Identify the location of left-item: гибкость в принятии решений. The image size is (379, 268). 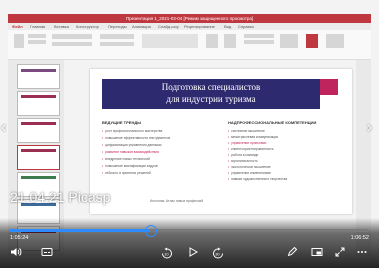
(157, 173).